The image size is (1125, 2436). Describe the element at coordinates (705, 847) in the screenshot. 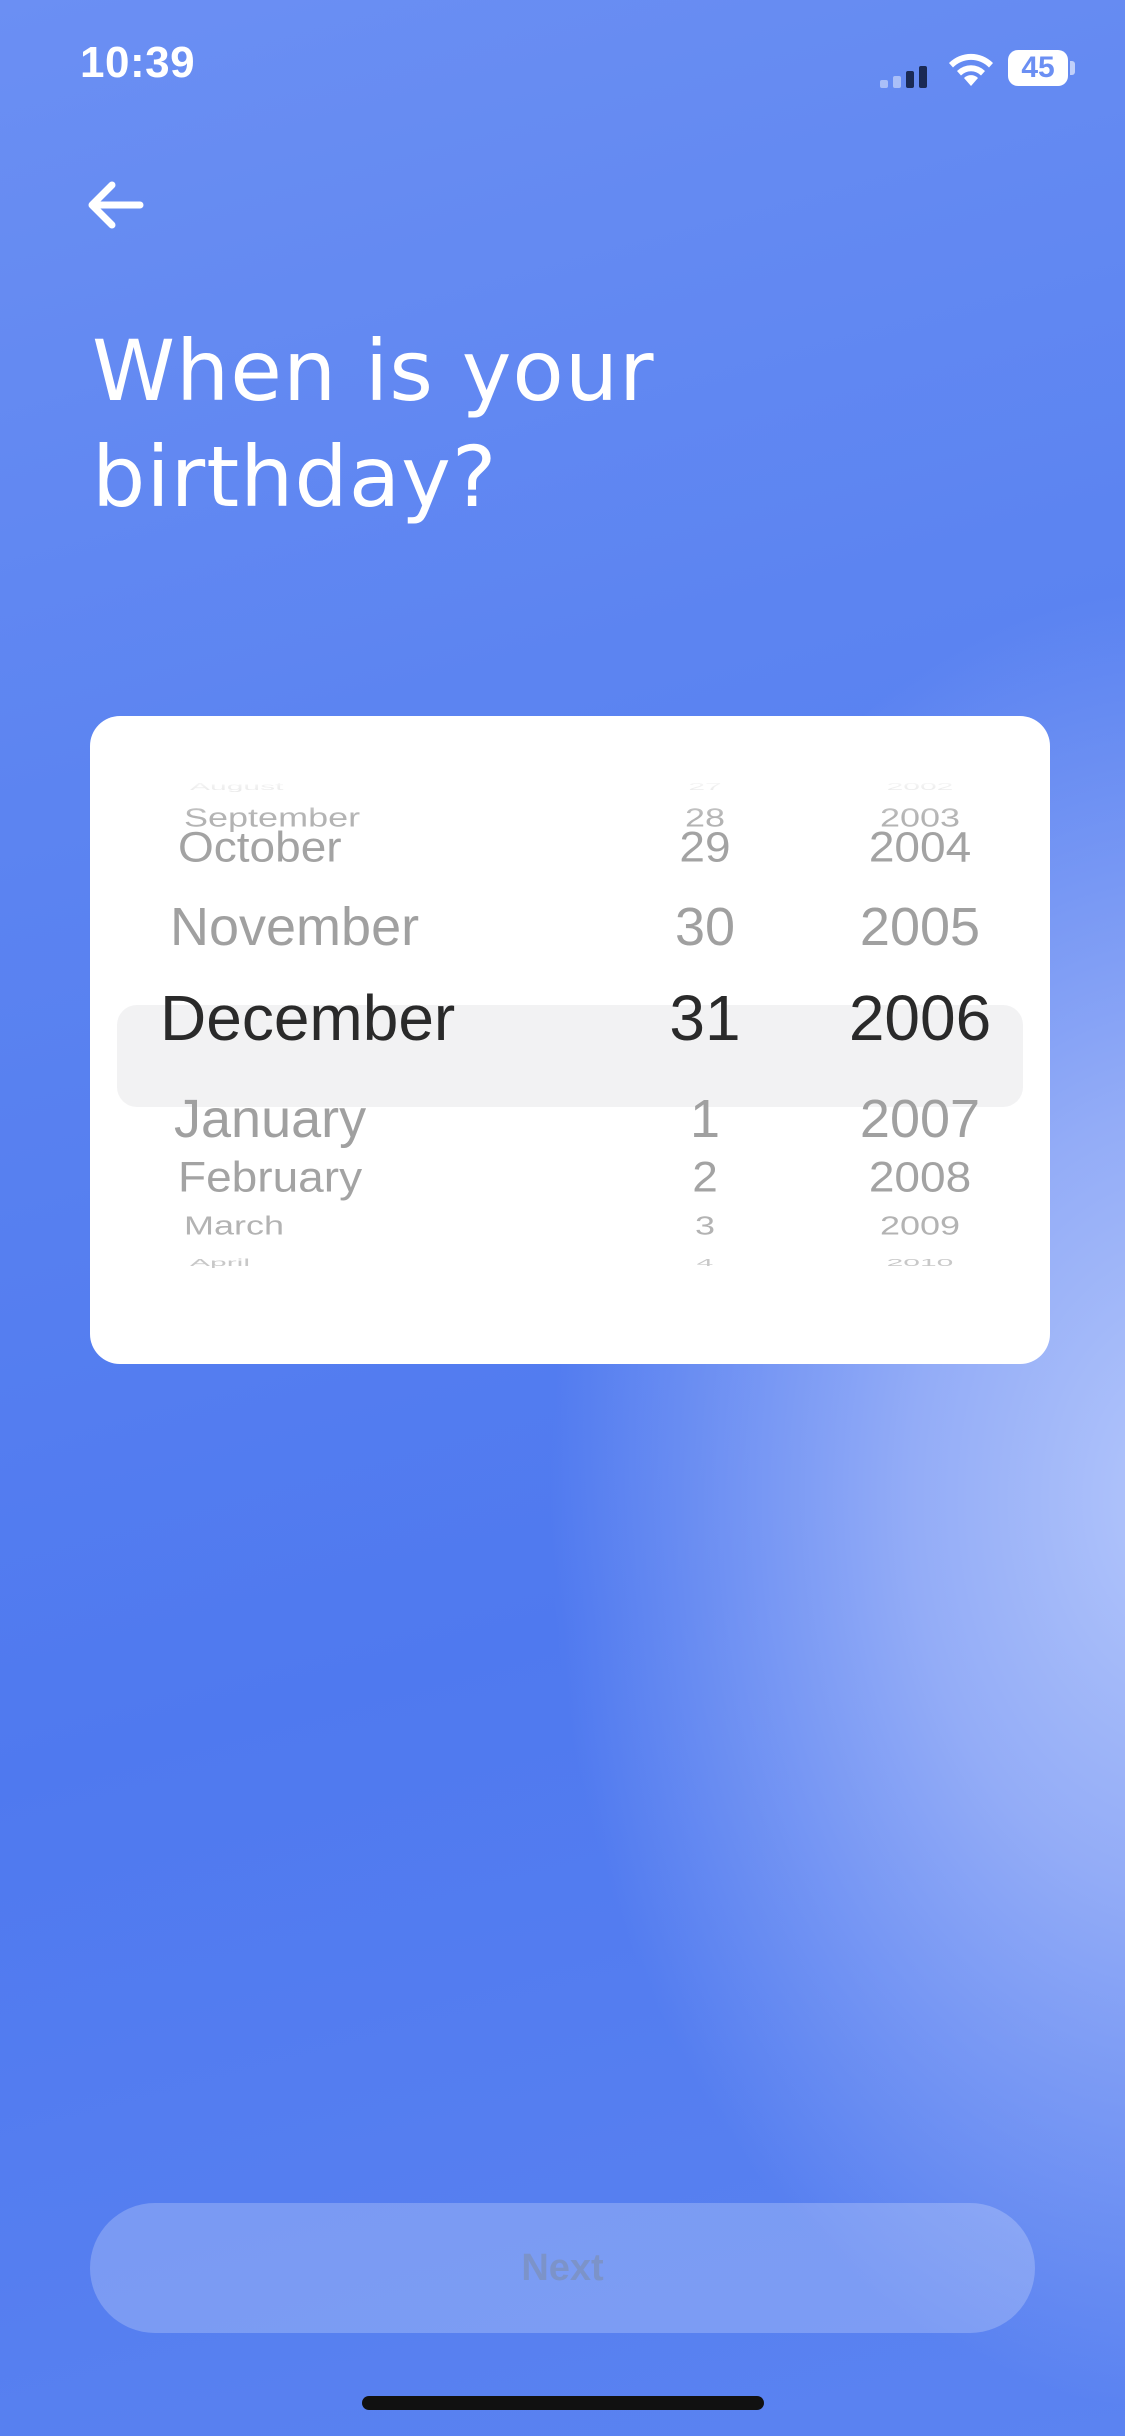

I see `day-option: 29` at that location.